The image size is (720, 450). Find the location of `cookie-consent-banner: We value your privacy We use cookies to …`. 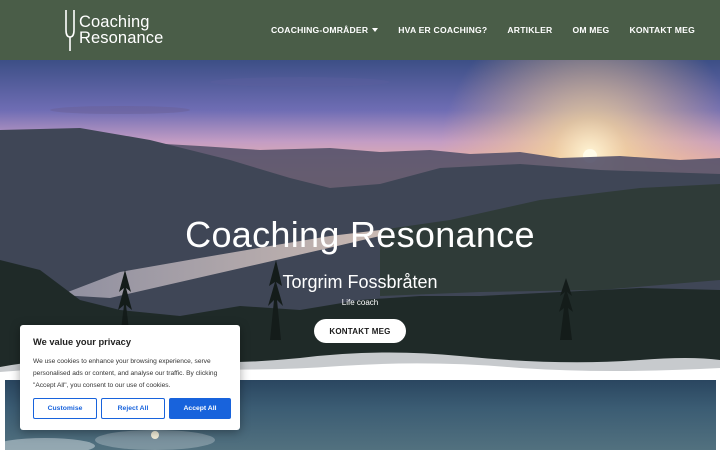

cookie-consent-banner: We value your privacy We use cookies to … is located at coordinates (130, 377).